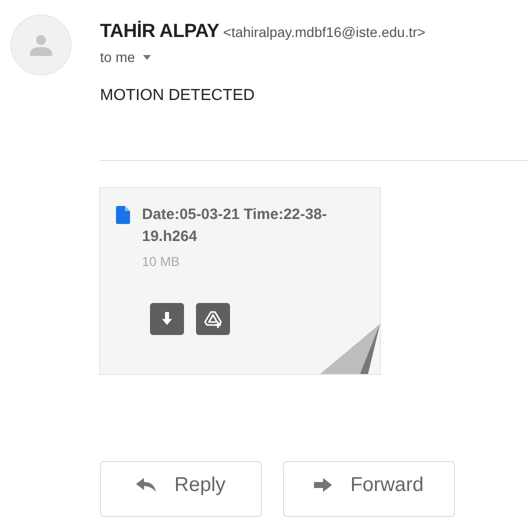  I want to click on download-button, so click(167, 319).